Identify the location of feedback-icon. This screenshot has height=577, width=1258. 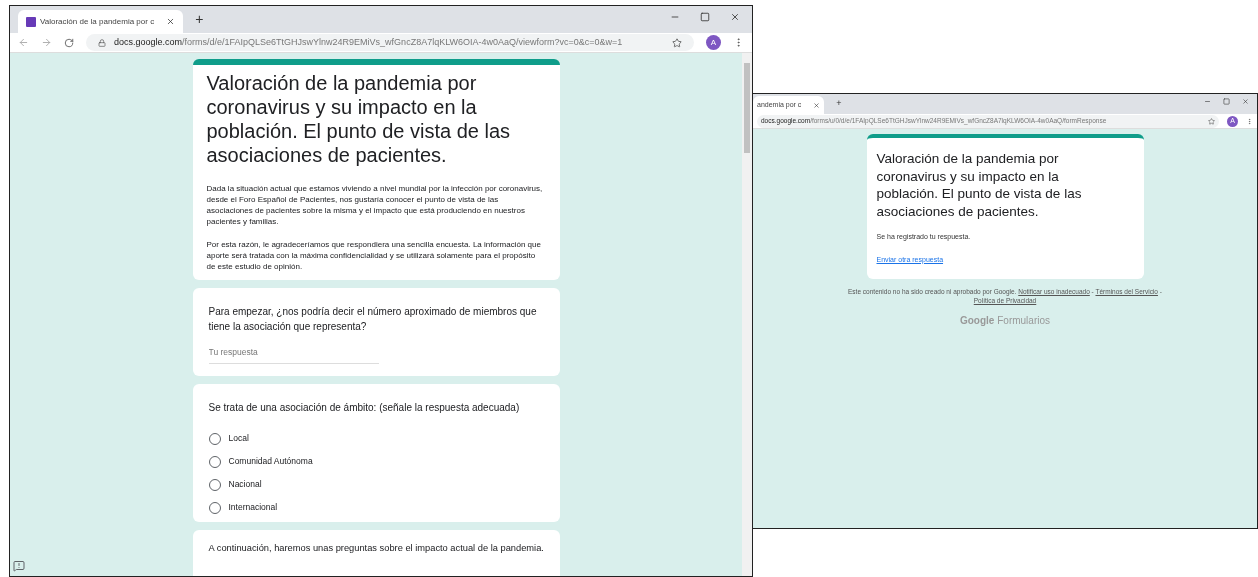
(19, 566).